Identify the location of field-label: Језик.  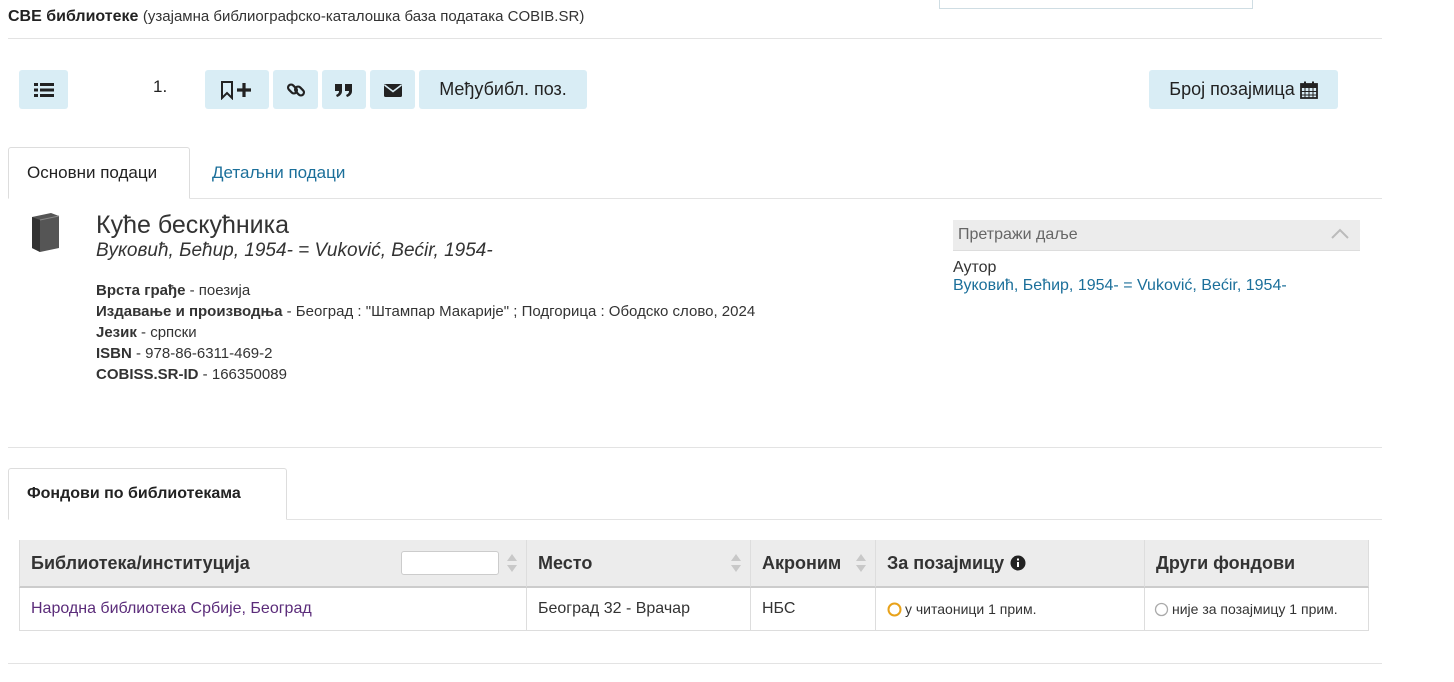
(116, 332).